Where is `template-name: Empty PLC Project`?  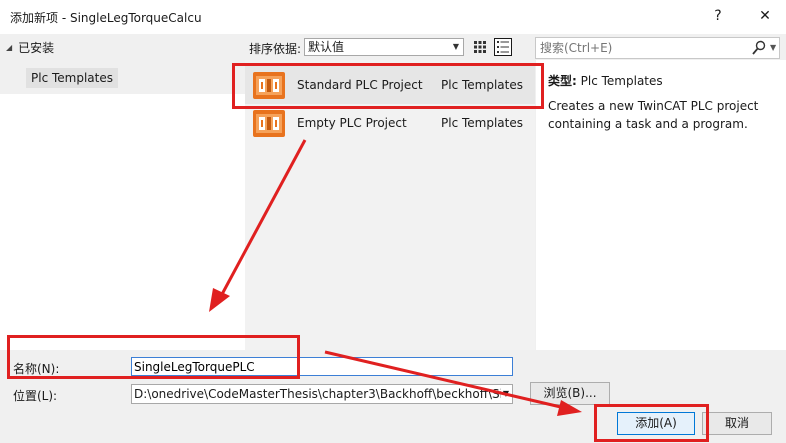 template-name: Empty PLC Project is located at coordinates (352, 123).